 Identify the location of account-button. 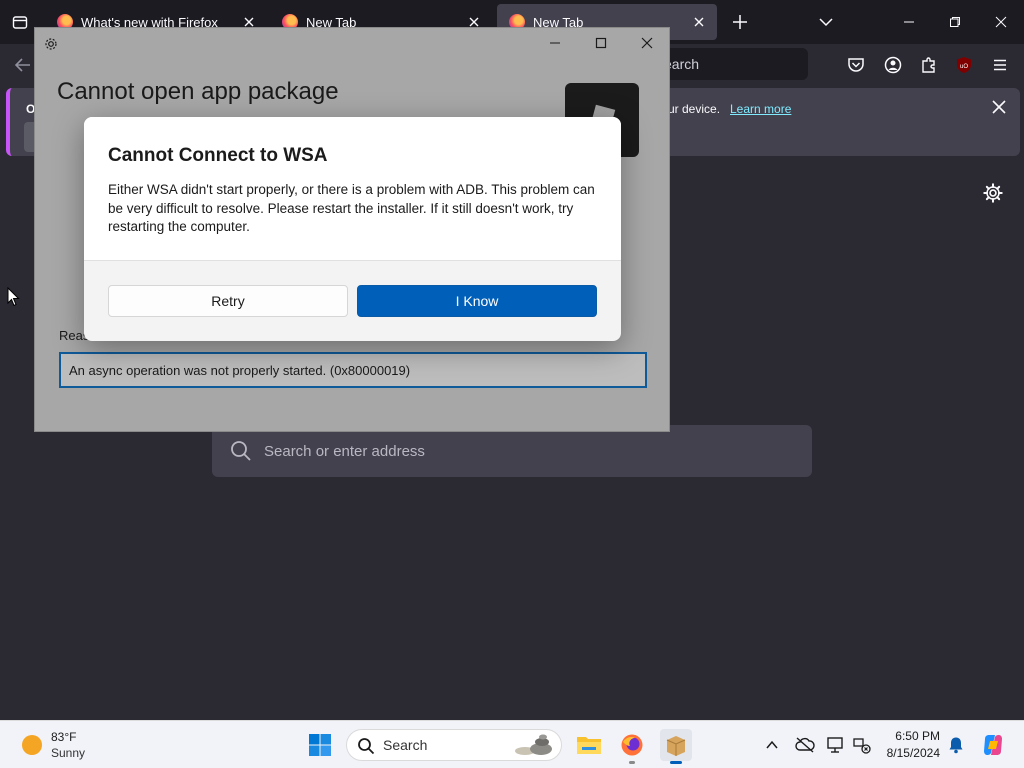
(893, 65).